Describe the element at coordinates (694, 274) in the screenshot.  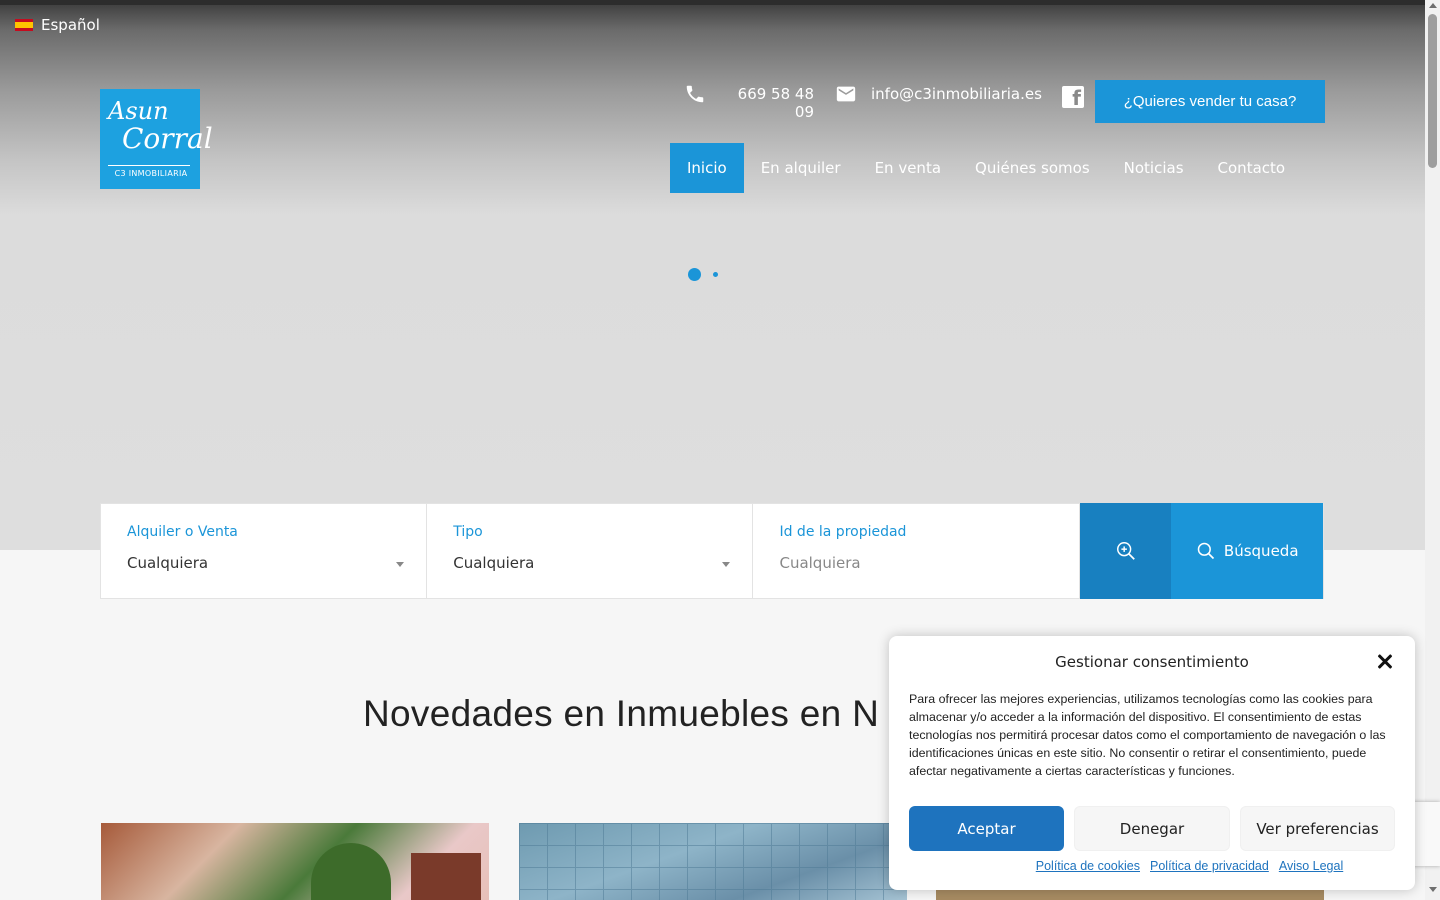
I see `slider-dot-active` at that location.